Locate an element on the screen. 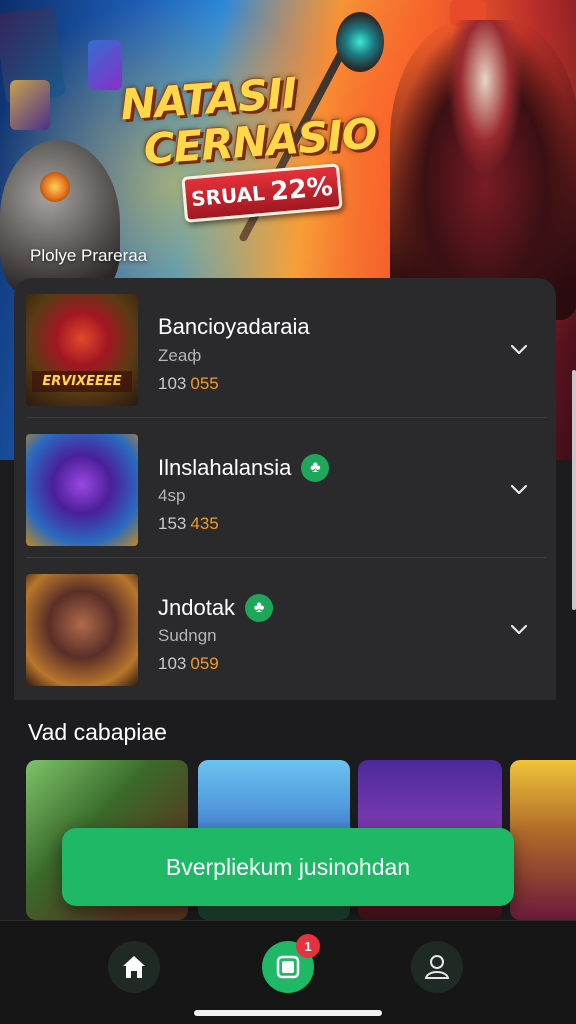 Image resolution: width=576 pixels, height=1024 pixels. thumbnail-logo: ERVIXEEEE is located at coordinates (82, 381).